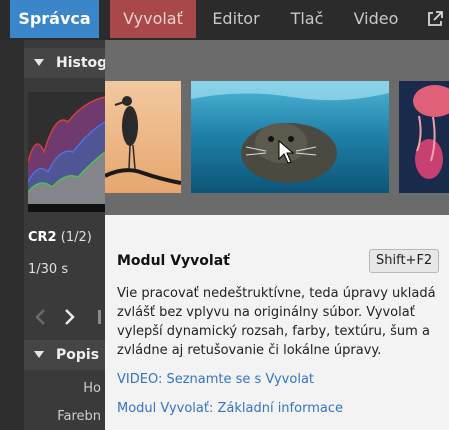  Describe the element at coordinates (215, 379) in the screenshot. I see `video-intro-link: VIDEO: Seznamte se s Vyvolat` at that location.